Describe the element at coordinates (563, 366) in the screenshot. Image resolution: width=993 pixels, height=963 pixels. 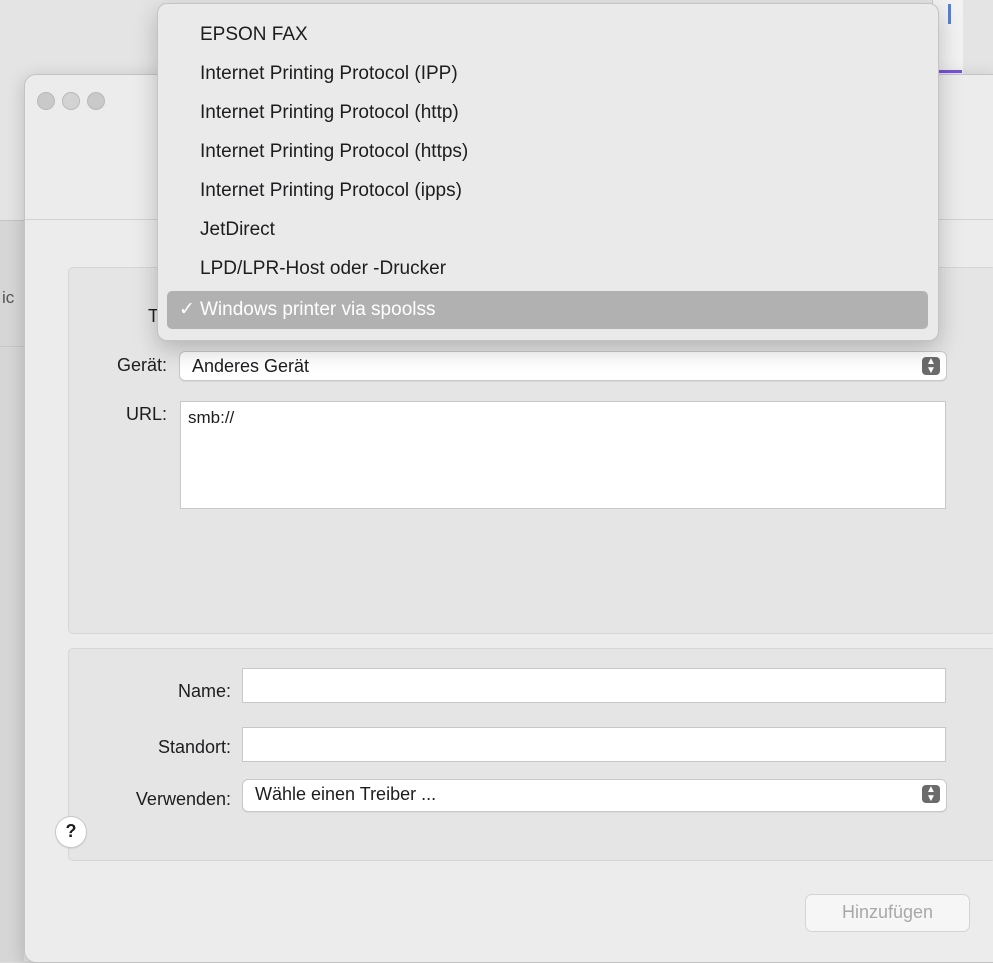
I see `device-popup: Anderes Gerät ▲ ▼` at that location.